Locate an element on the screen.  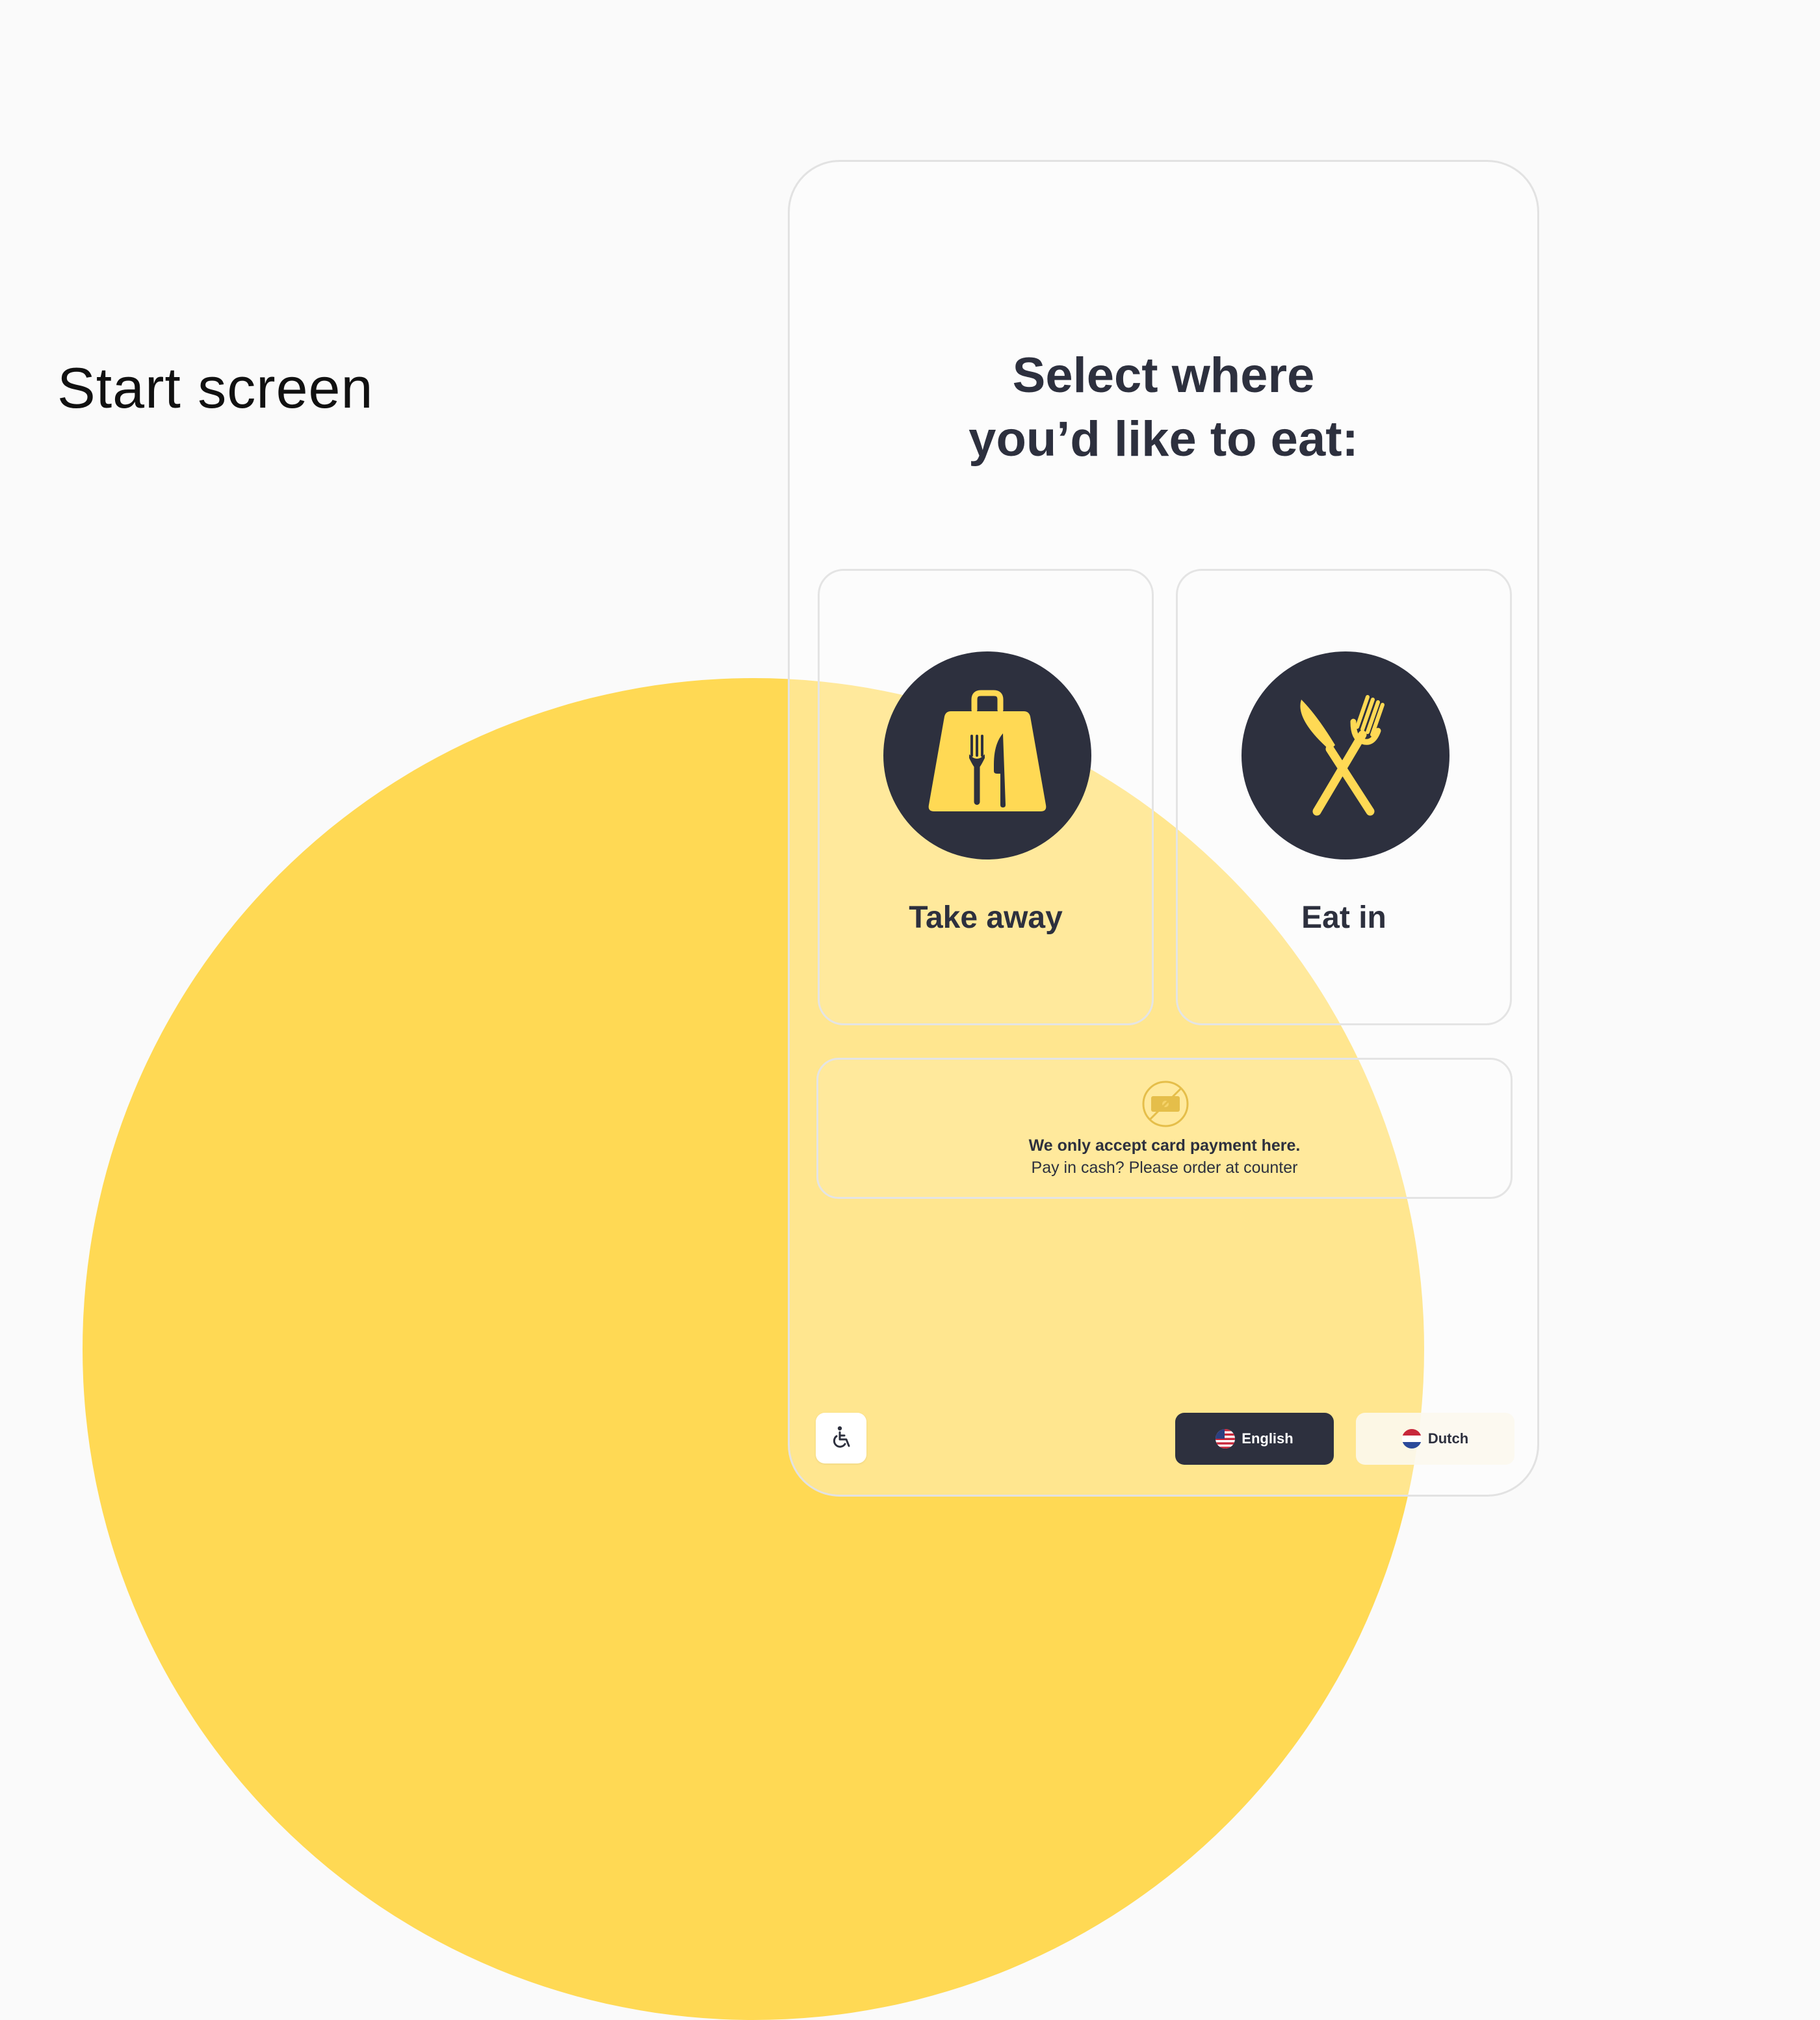
eat-in-option: Eat in is located at coordinates (1344, 797).